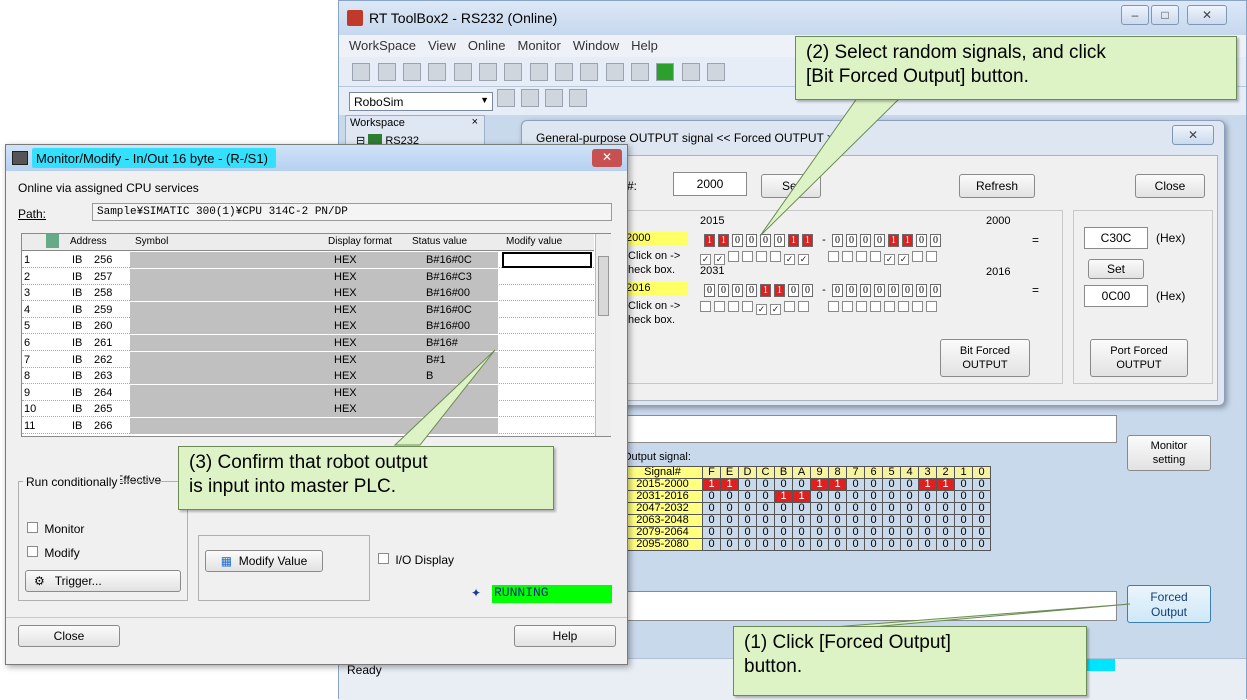  What do you see at coordinates (910, 661) in the screenshot?
I see `callout-step-1: (1) Click [Forced Output] button.` at bounding box center [910, 661].